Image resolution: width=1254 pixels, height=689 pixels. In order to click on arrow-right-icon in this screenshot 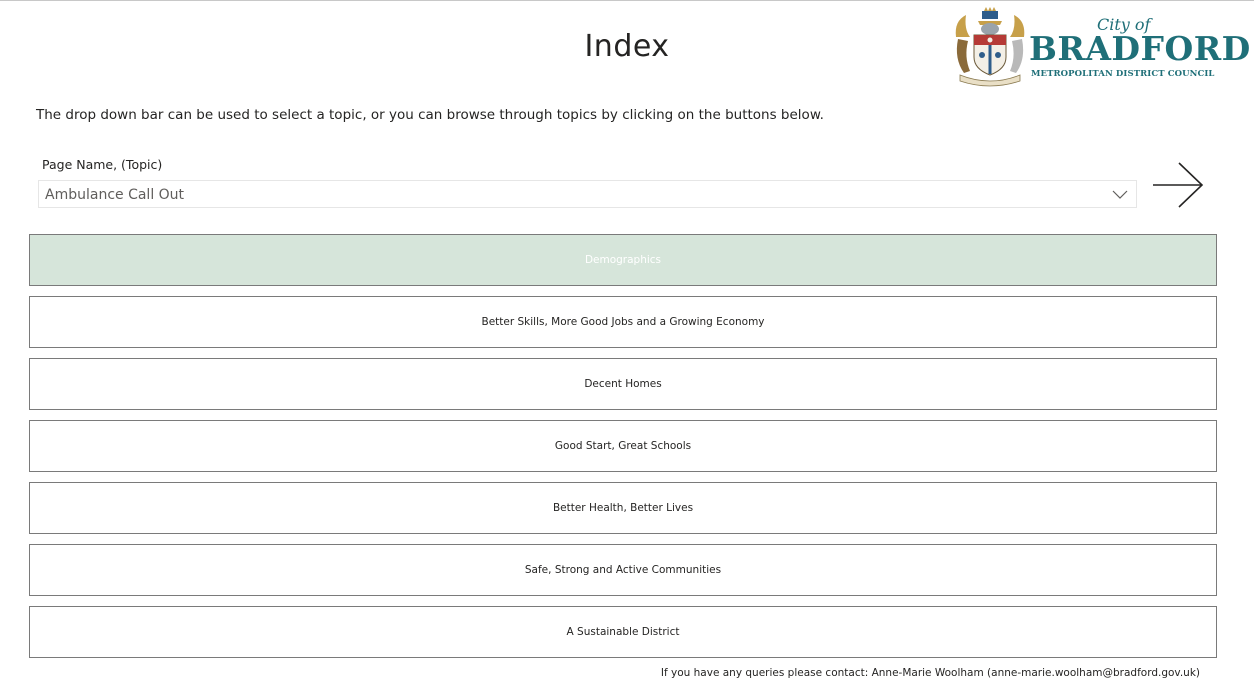, I will do `click(1178, 185)`.